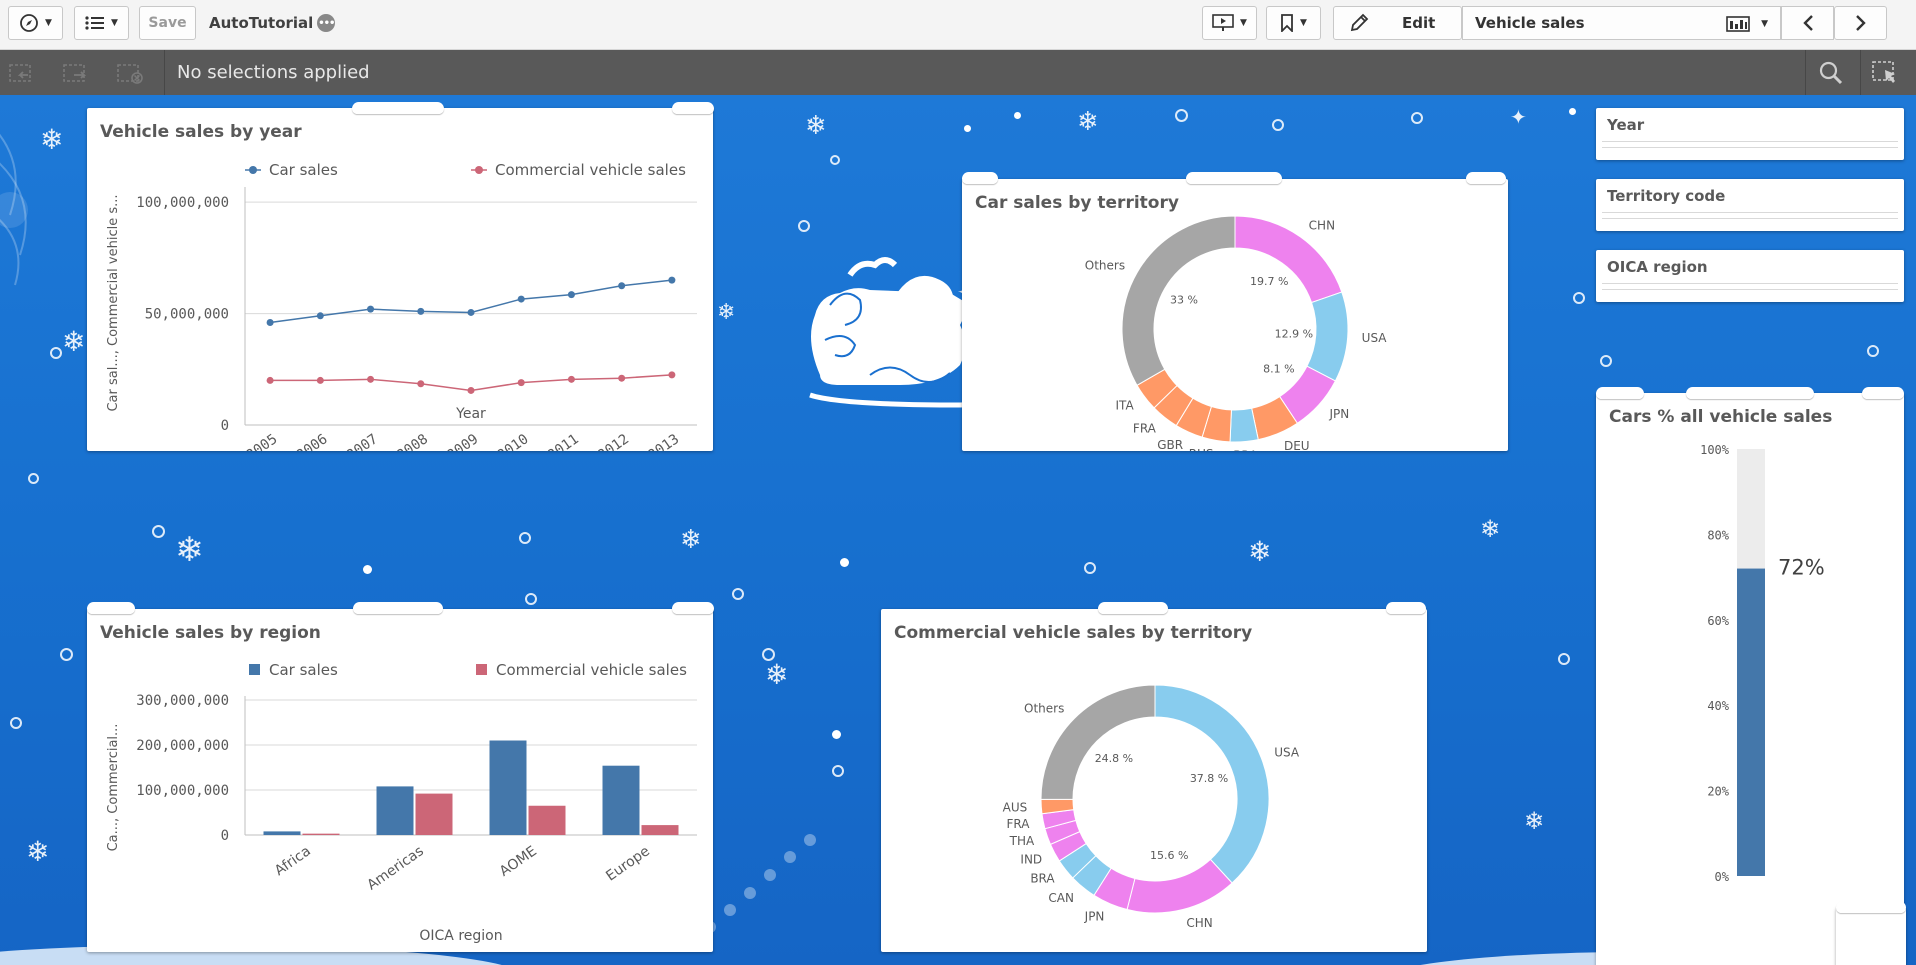 This screenshot has height=965, width=1916. What do you see at coordinates (471, 301) in the screenshot?
I see `series-line` at bounding box center [471, 301].